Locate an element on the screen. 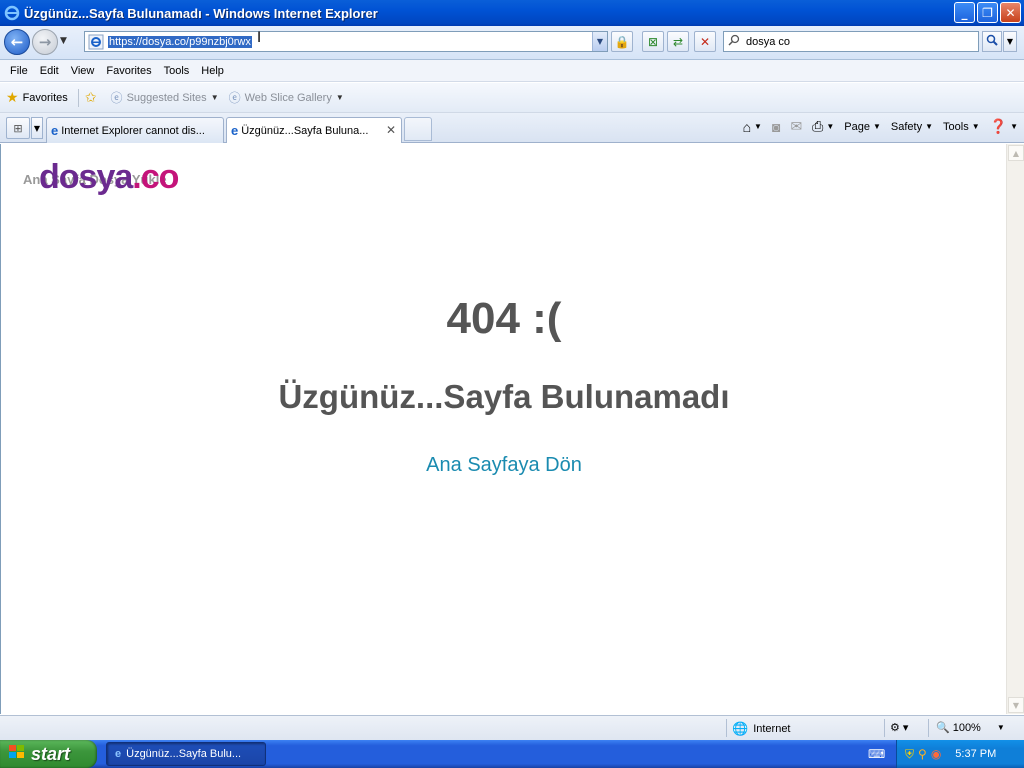 The height and width of the screenshot is (768, 1024). search-input is located at coordinates (856, 41).